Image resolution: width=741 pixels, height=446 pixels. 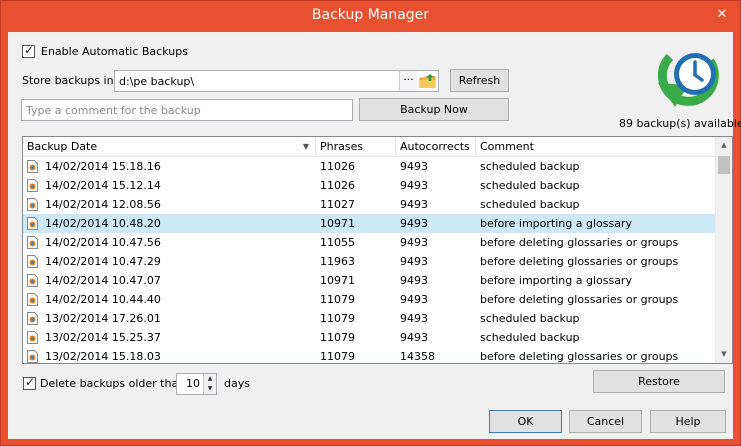 I want to click on days-stepper: 10 ▲ ▼, so click(x=196, y=384).